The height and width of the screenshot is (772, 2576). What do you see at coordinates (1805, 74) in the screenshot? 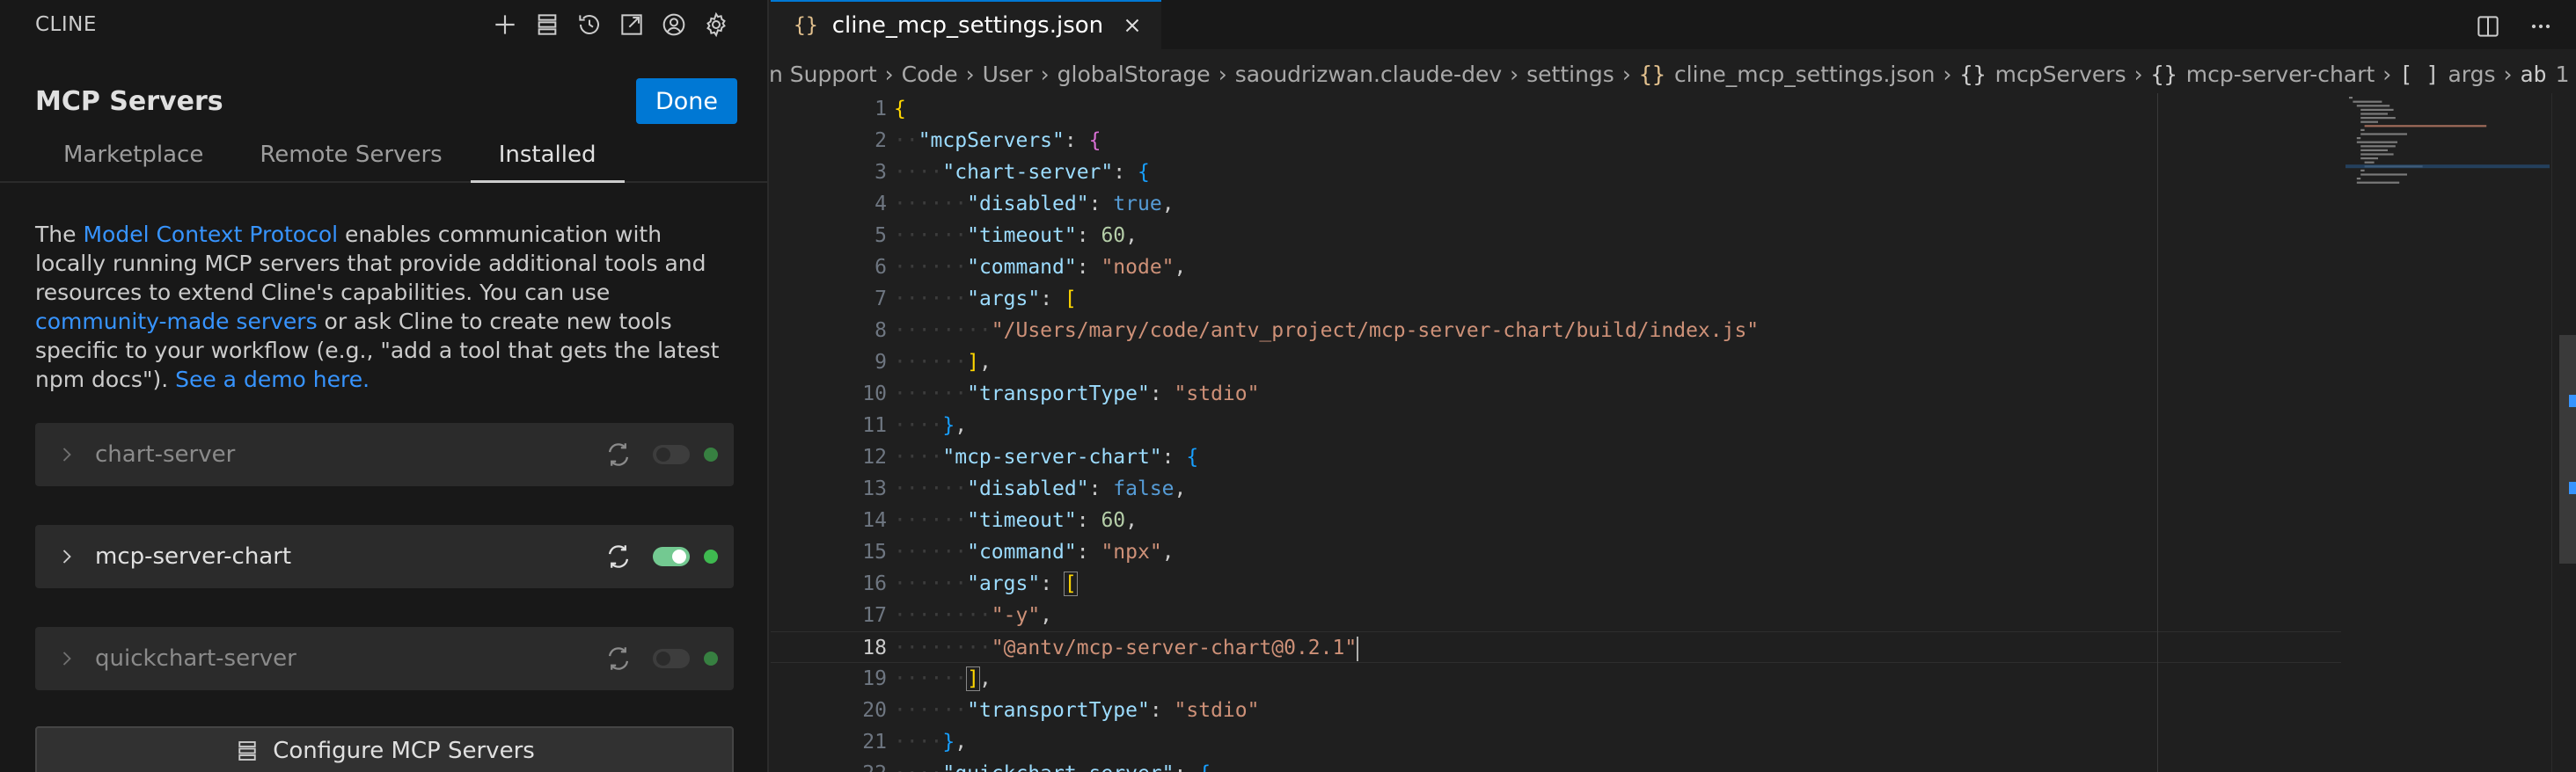
I see `breadcrumb-item: cline_mcp_settings.json` at bounding box center [1805, 74].